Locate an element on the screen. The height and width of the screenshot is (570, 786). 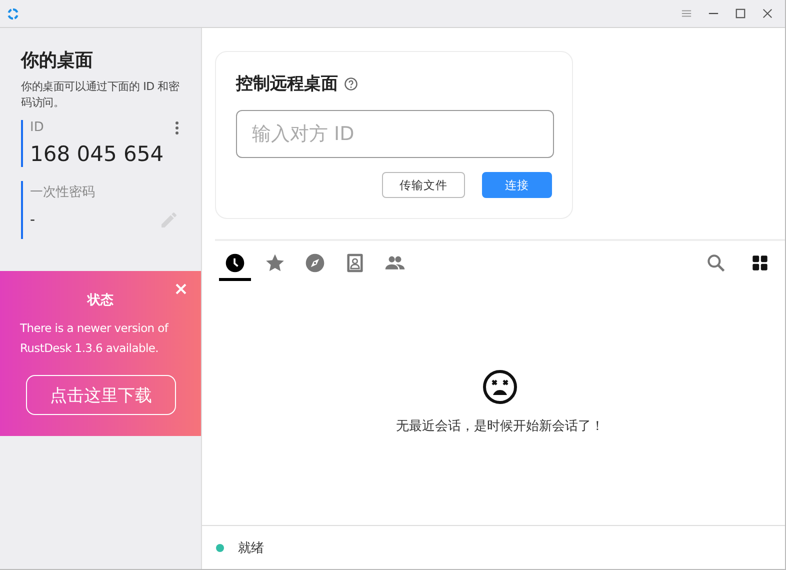
close-icon is located at coordinates (767, 13).